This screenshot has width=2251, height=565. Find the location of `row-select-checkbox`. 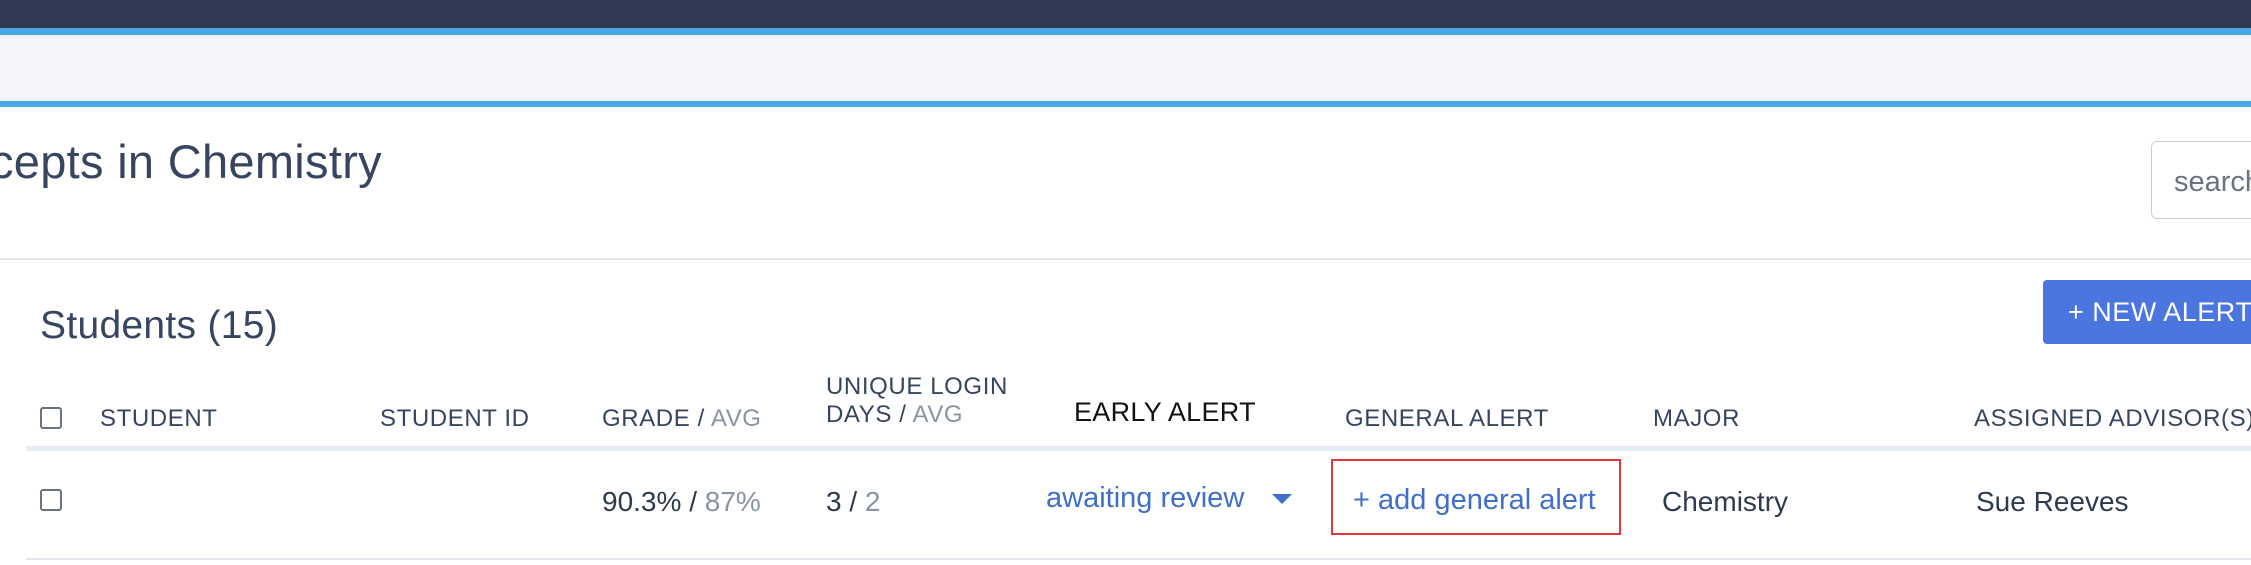

row-select-checkbox is located at coordinates (51, 500).